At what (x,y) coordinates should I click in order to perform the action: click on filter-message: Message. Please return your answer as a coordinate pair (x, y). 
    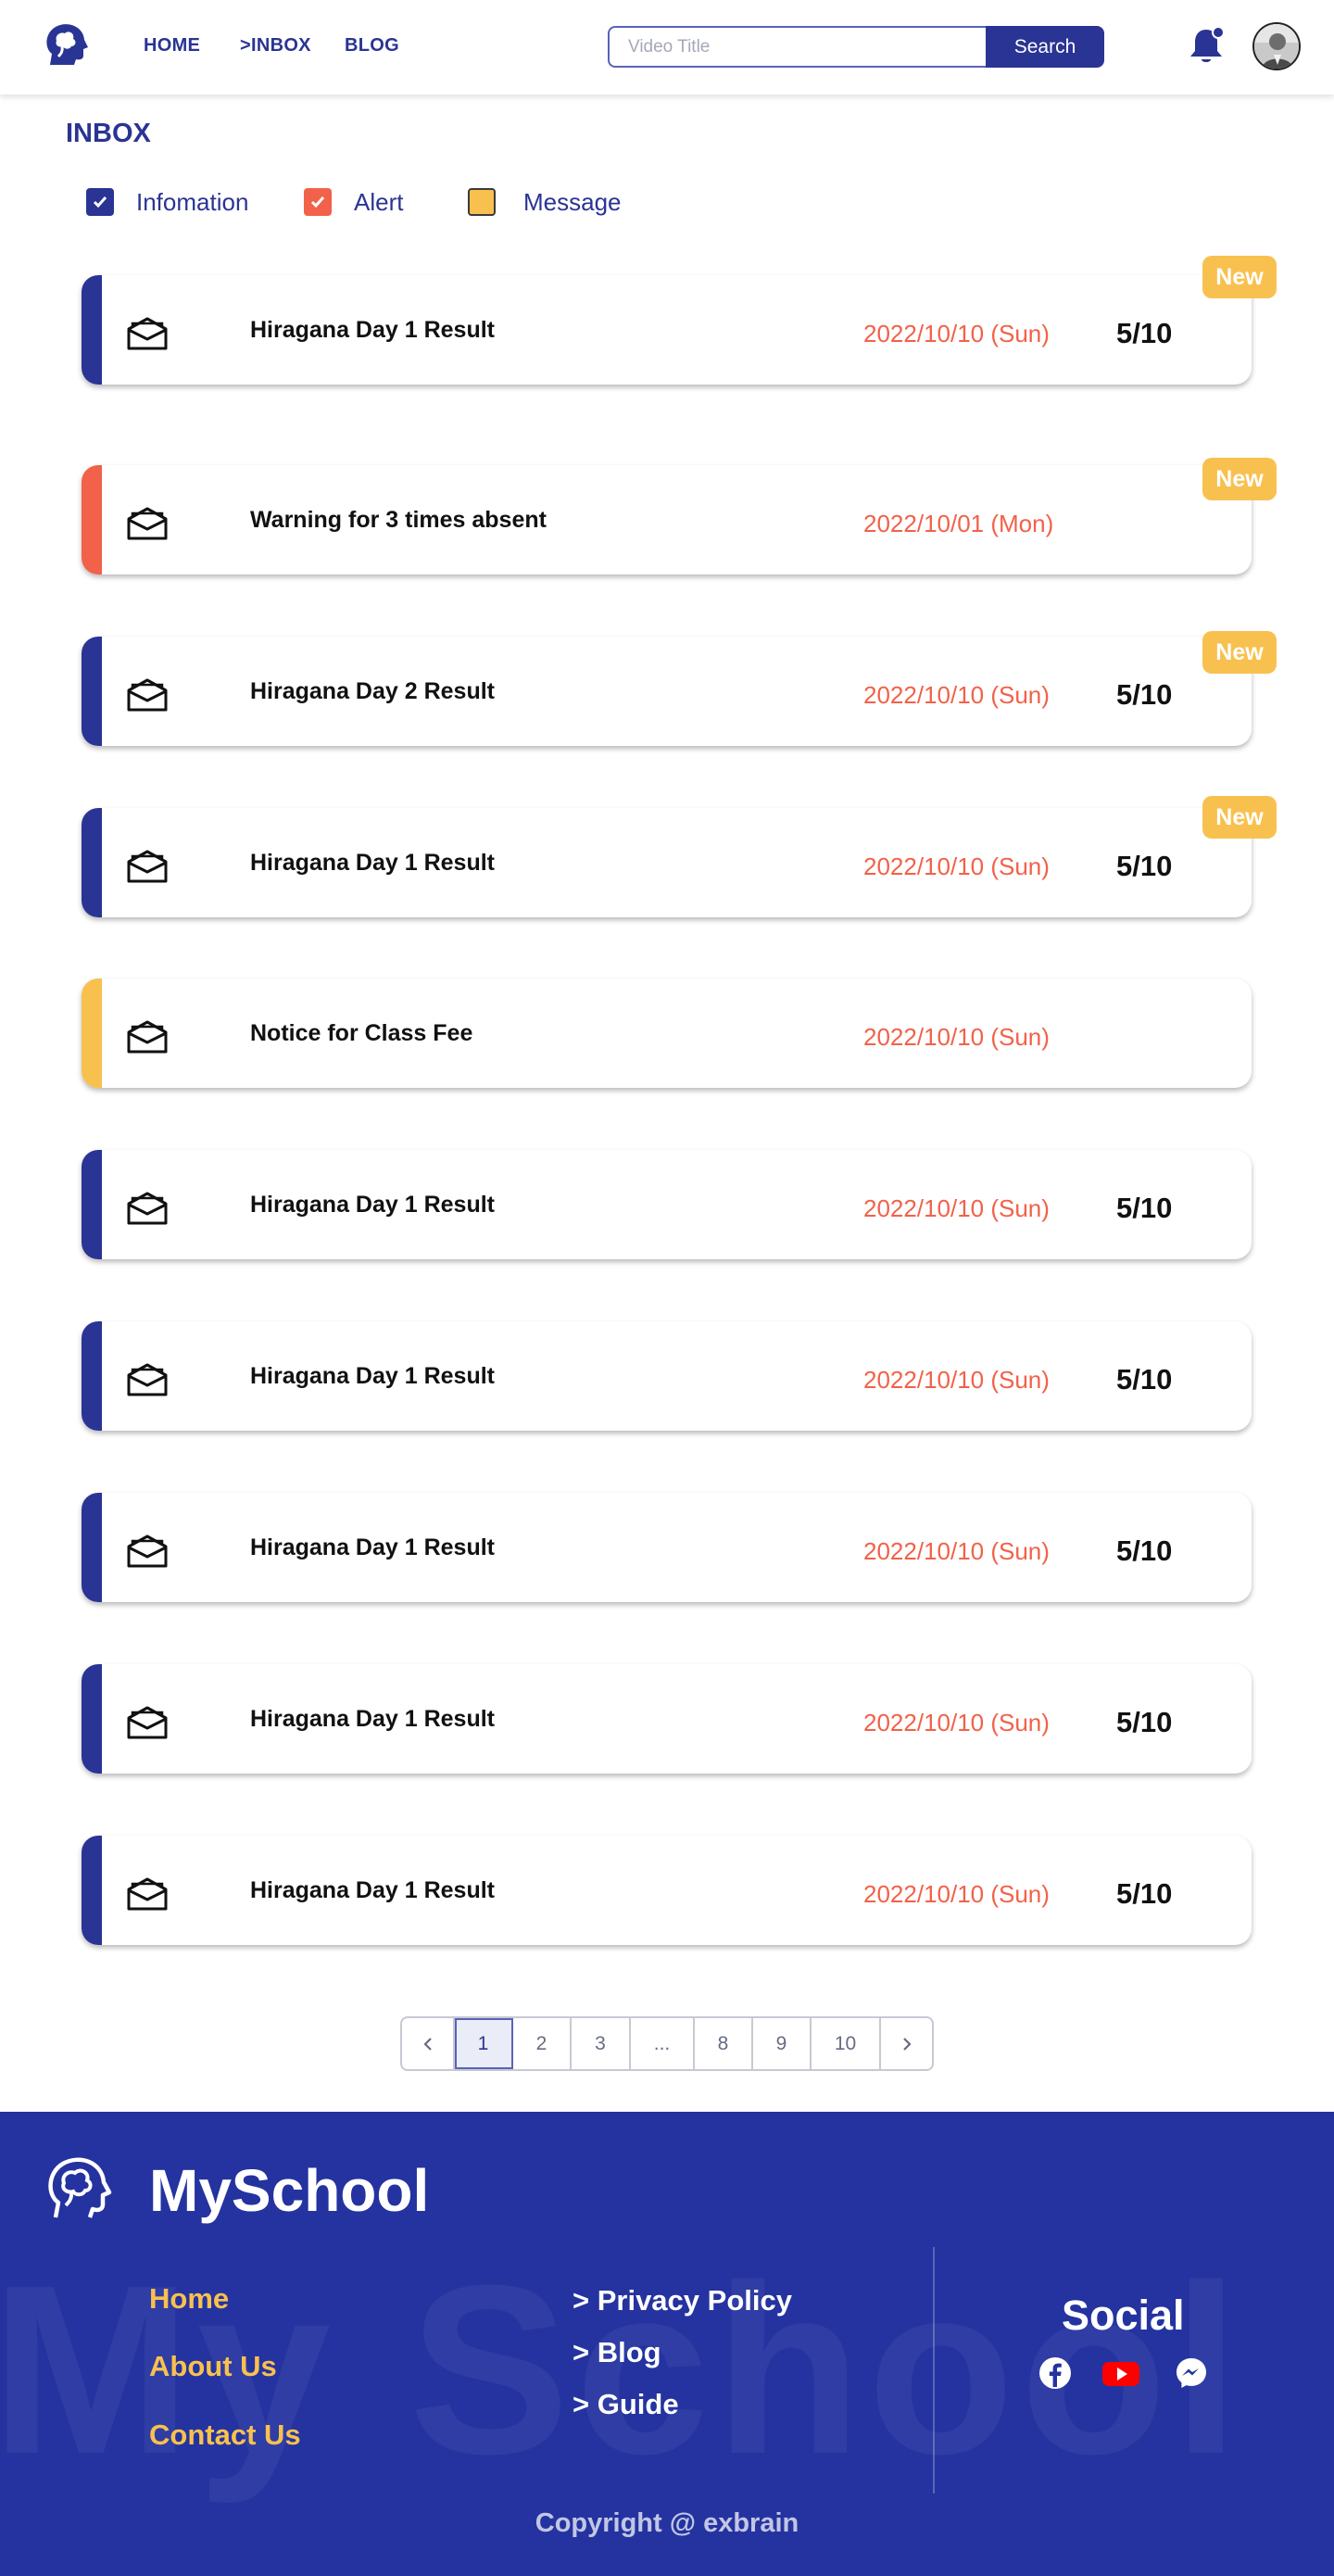
    Looking at the image, I should click on (545, 202).